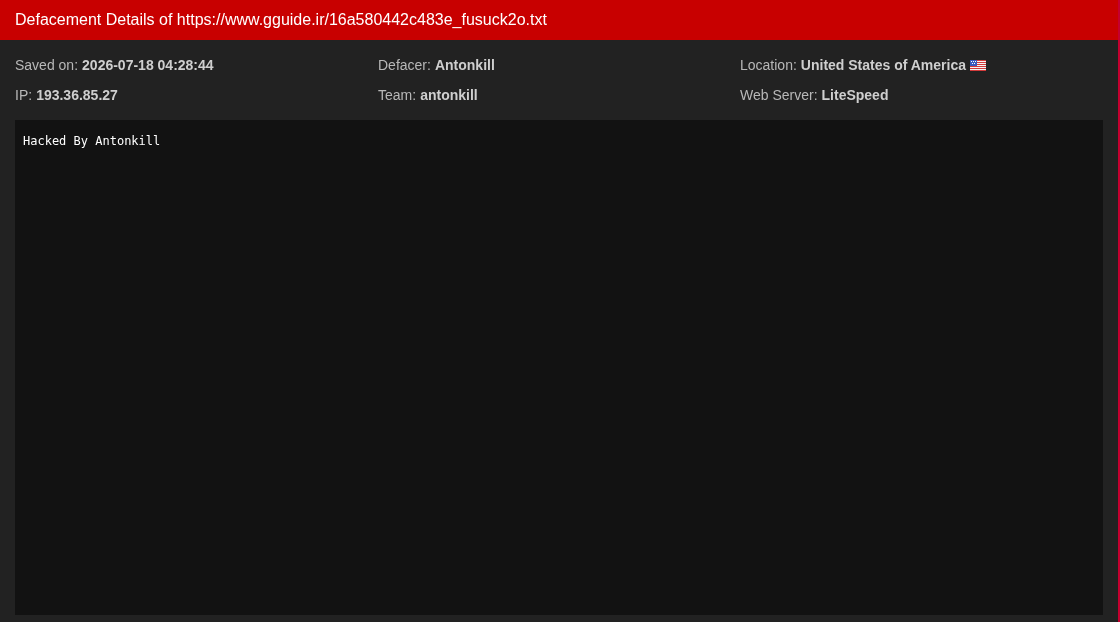 The width and height of the screenshot is (1120, 622). Describe the element at coordinates (768, 65) in the screenshot. I see `detail-label: Location:` at that location.